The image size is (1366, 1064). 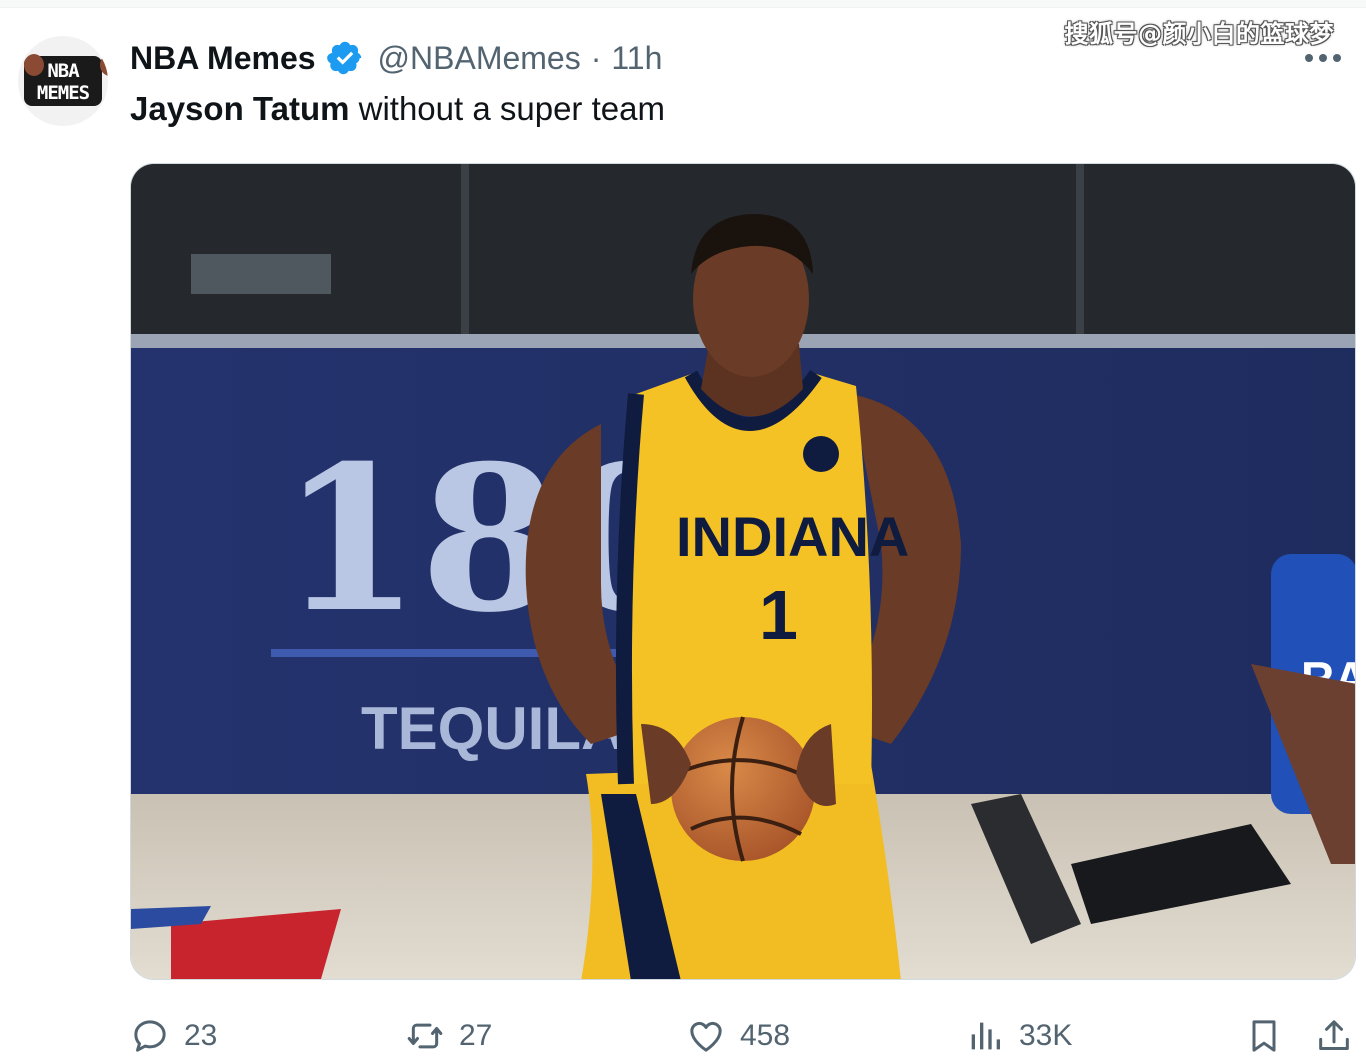 What do you see at coordinates (821, 454) in the screenshot?
I see `jersey-sponsor-patch` at bounding box center [821, 454].